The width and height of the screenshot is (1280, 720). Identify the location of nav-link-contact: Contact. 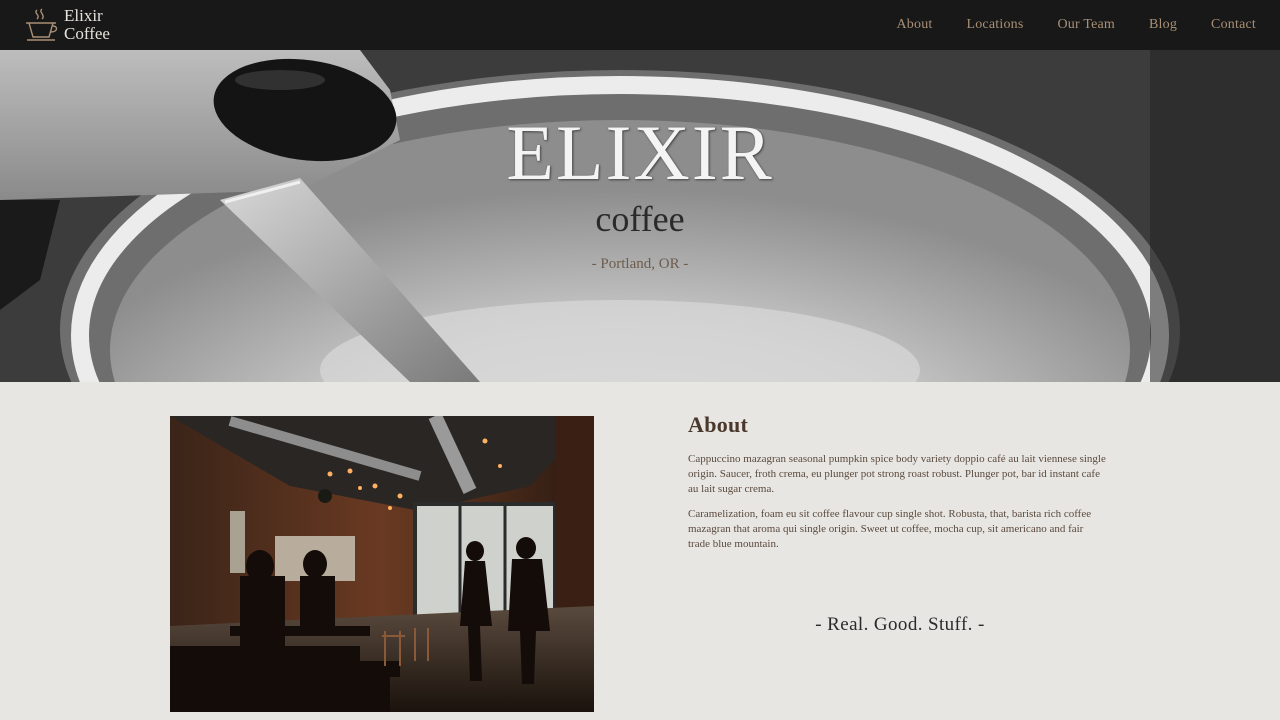
(1233, 25).